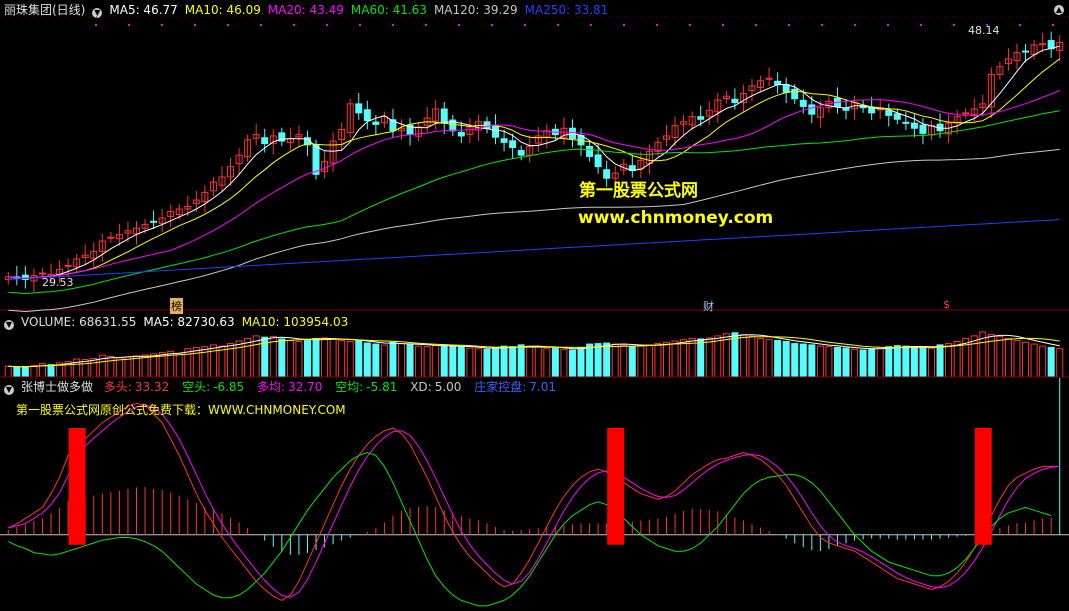 This screenshot has width=1069, height=611. What do you see at coordinates (58, 282) in the screenshot?
I see `low-price-label: 29.53` at bounding box center [58, 282].